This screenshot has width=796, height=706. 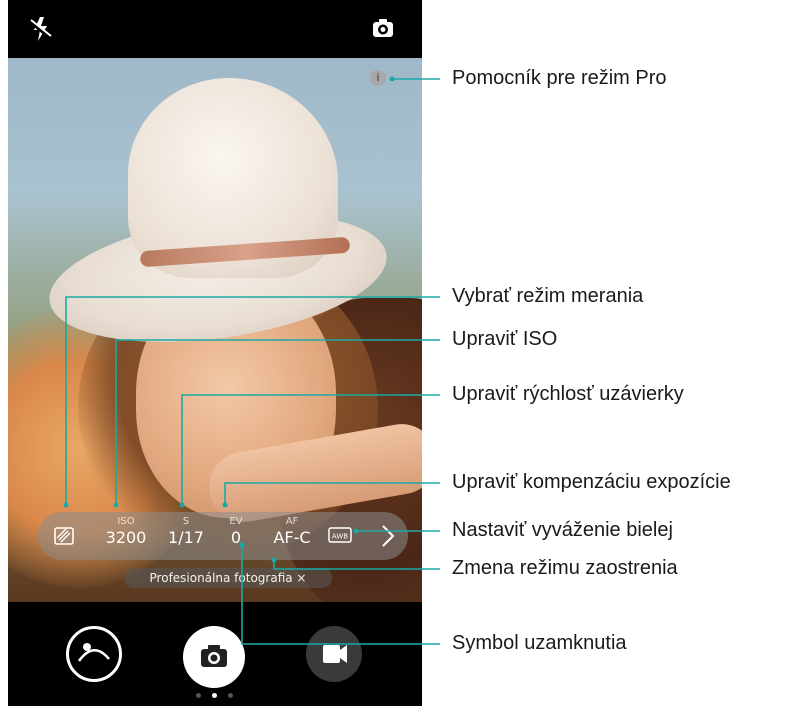 I want to click on ev-control: EV 0, so click(x=236, y=531).